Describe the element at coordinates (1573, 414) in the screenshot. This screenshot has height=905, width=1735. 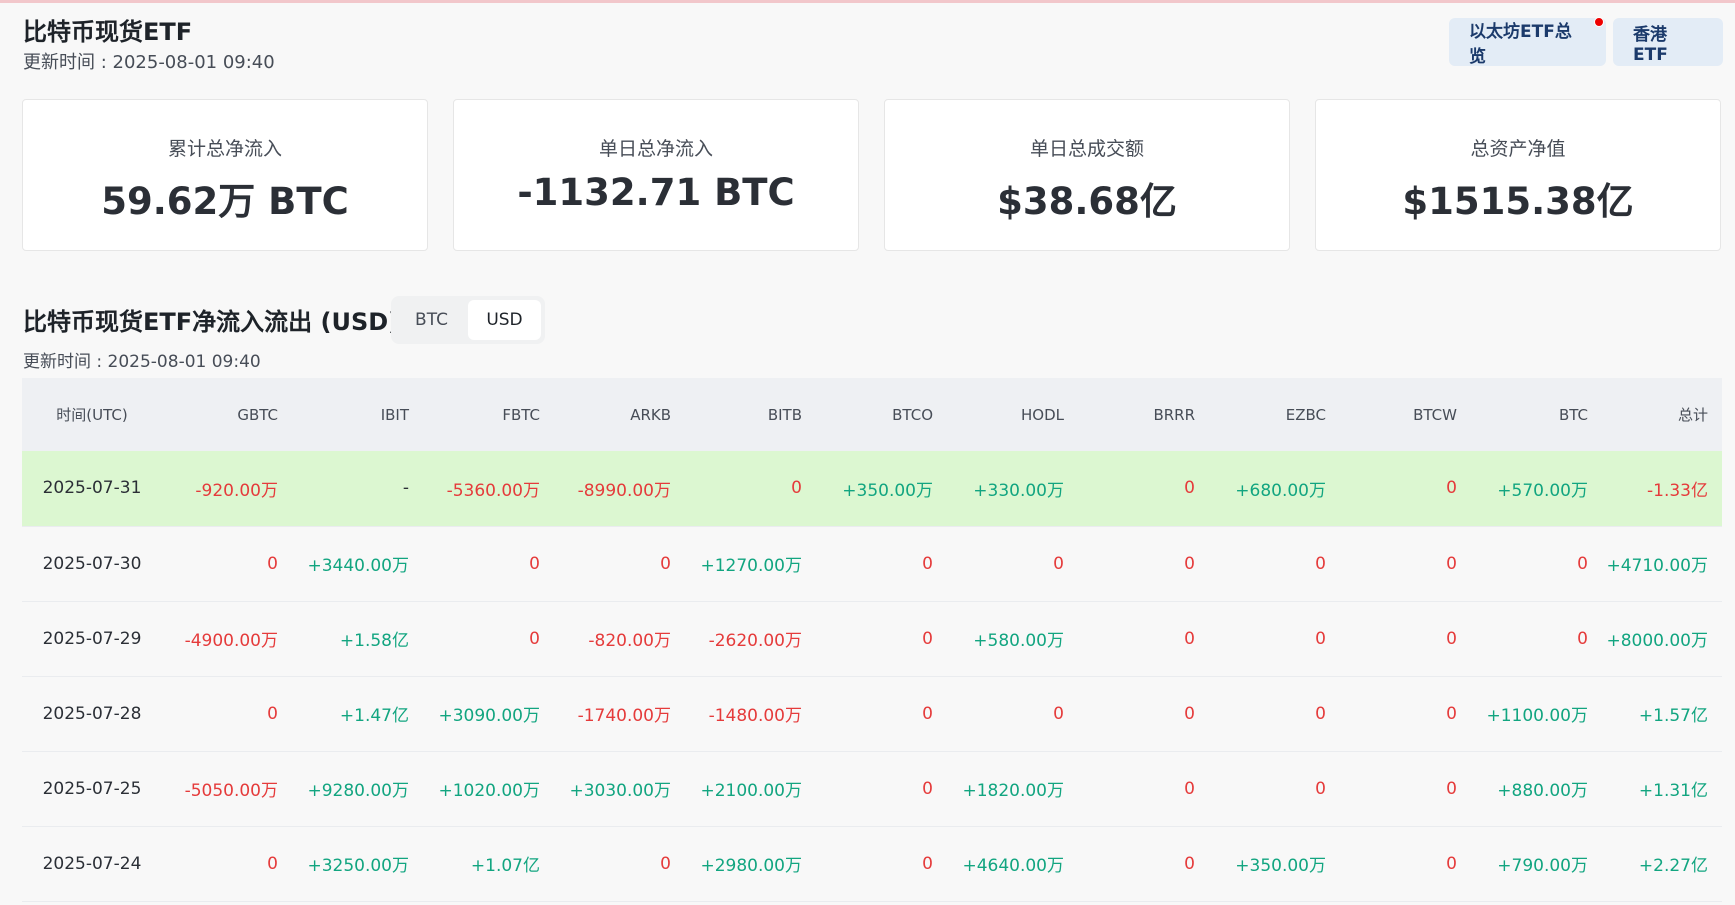
I see `column-header: BTC` at that location.